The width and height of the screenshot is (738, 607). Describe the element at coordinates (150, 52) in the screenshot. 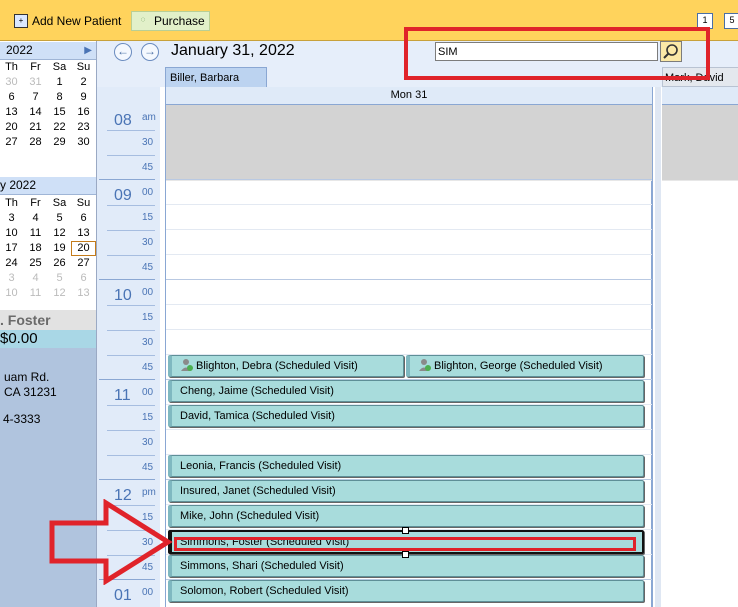

I see `next-day-button: →` at that location.